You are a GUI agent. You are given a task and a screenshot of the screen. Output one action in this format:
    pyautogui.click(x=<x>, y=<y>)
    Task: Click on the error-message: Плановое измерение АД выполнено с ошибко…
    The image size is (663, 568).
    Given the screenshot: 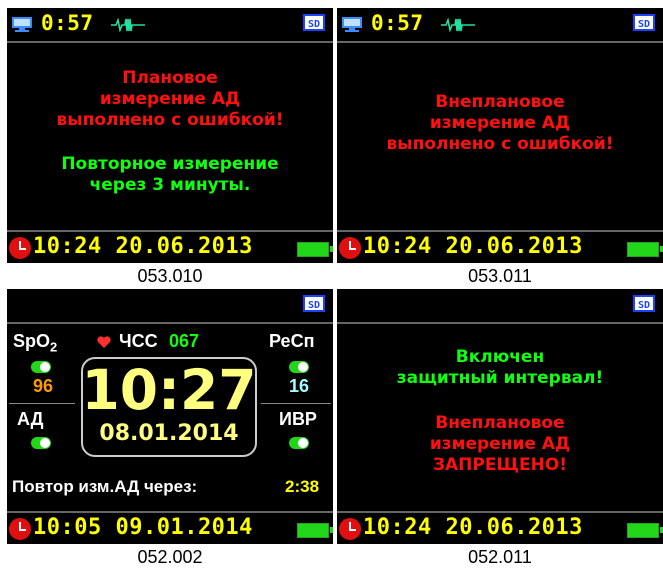 What is the action you would take?
    pyautogui.click(x=170, y=99)
    